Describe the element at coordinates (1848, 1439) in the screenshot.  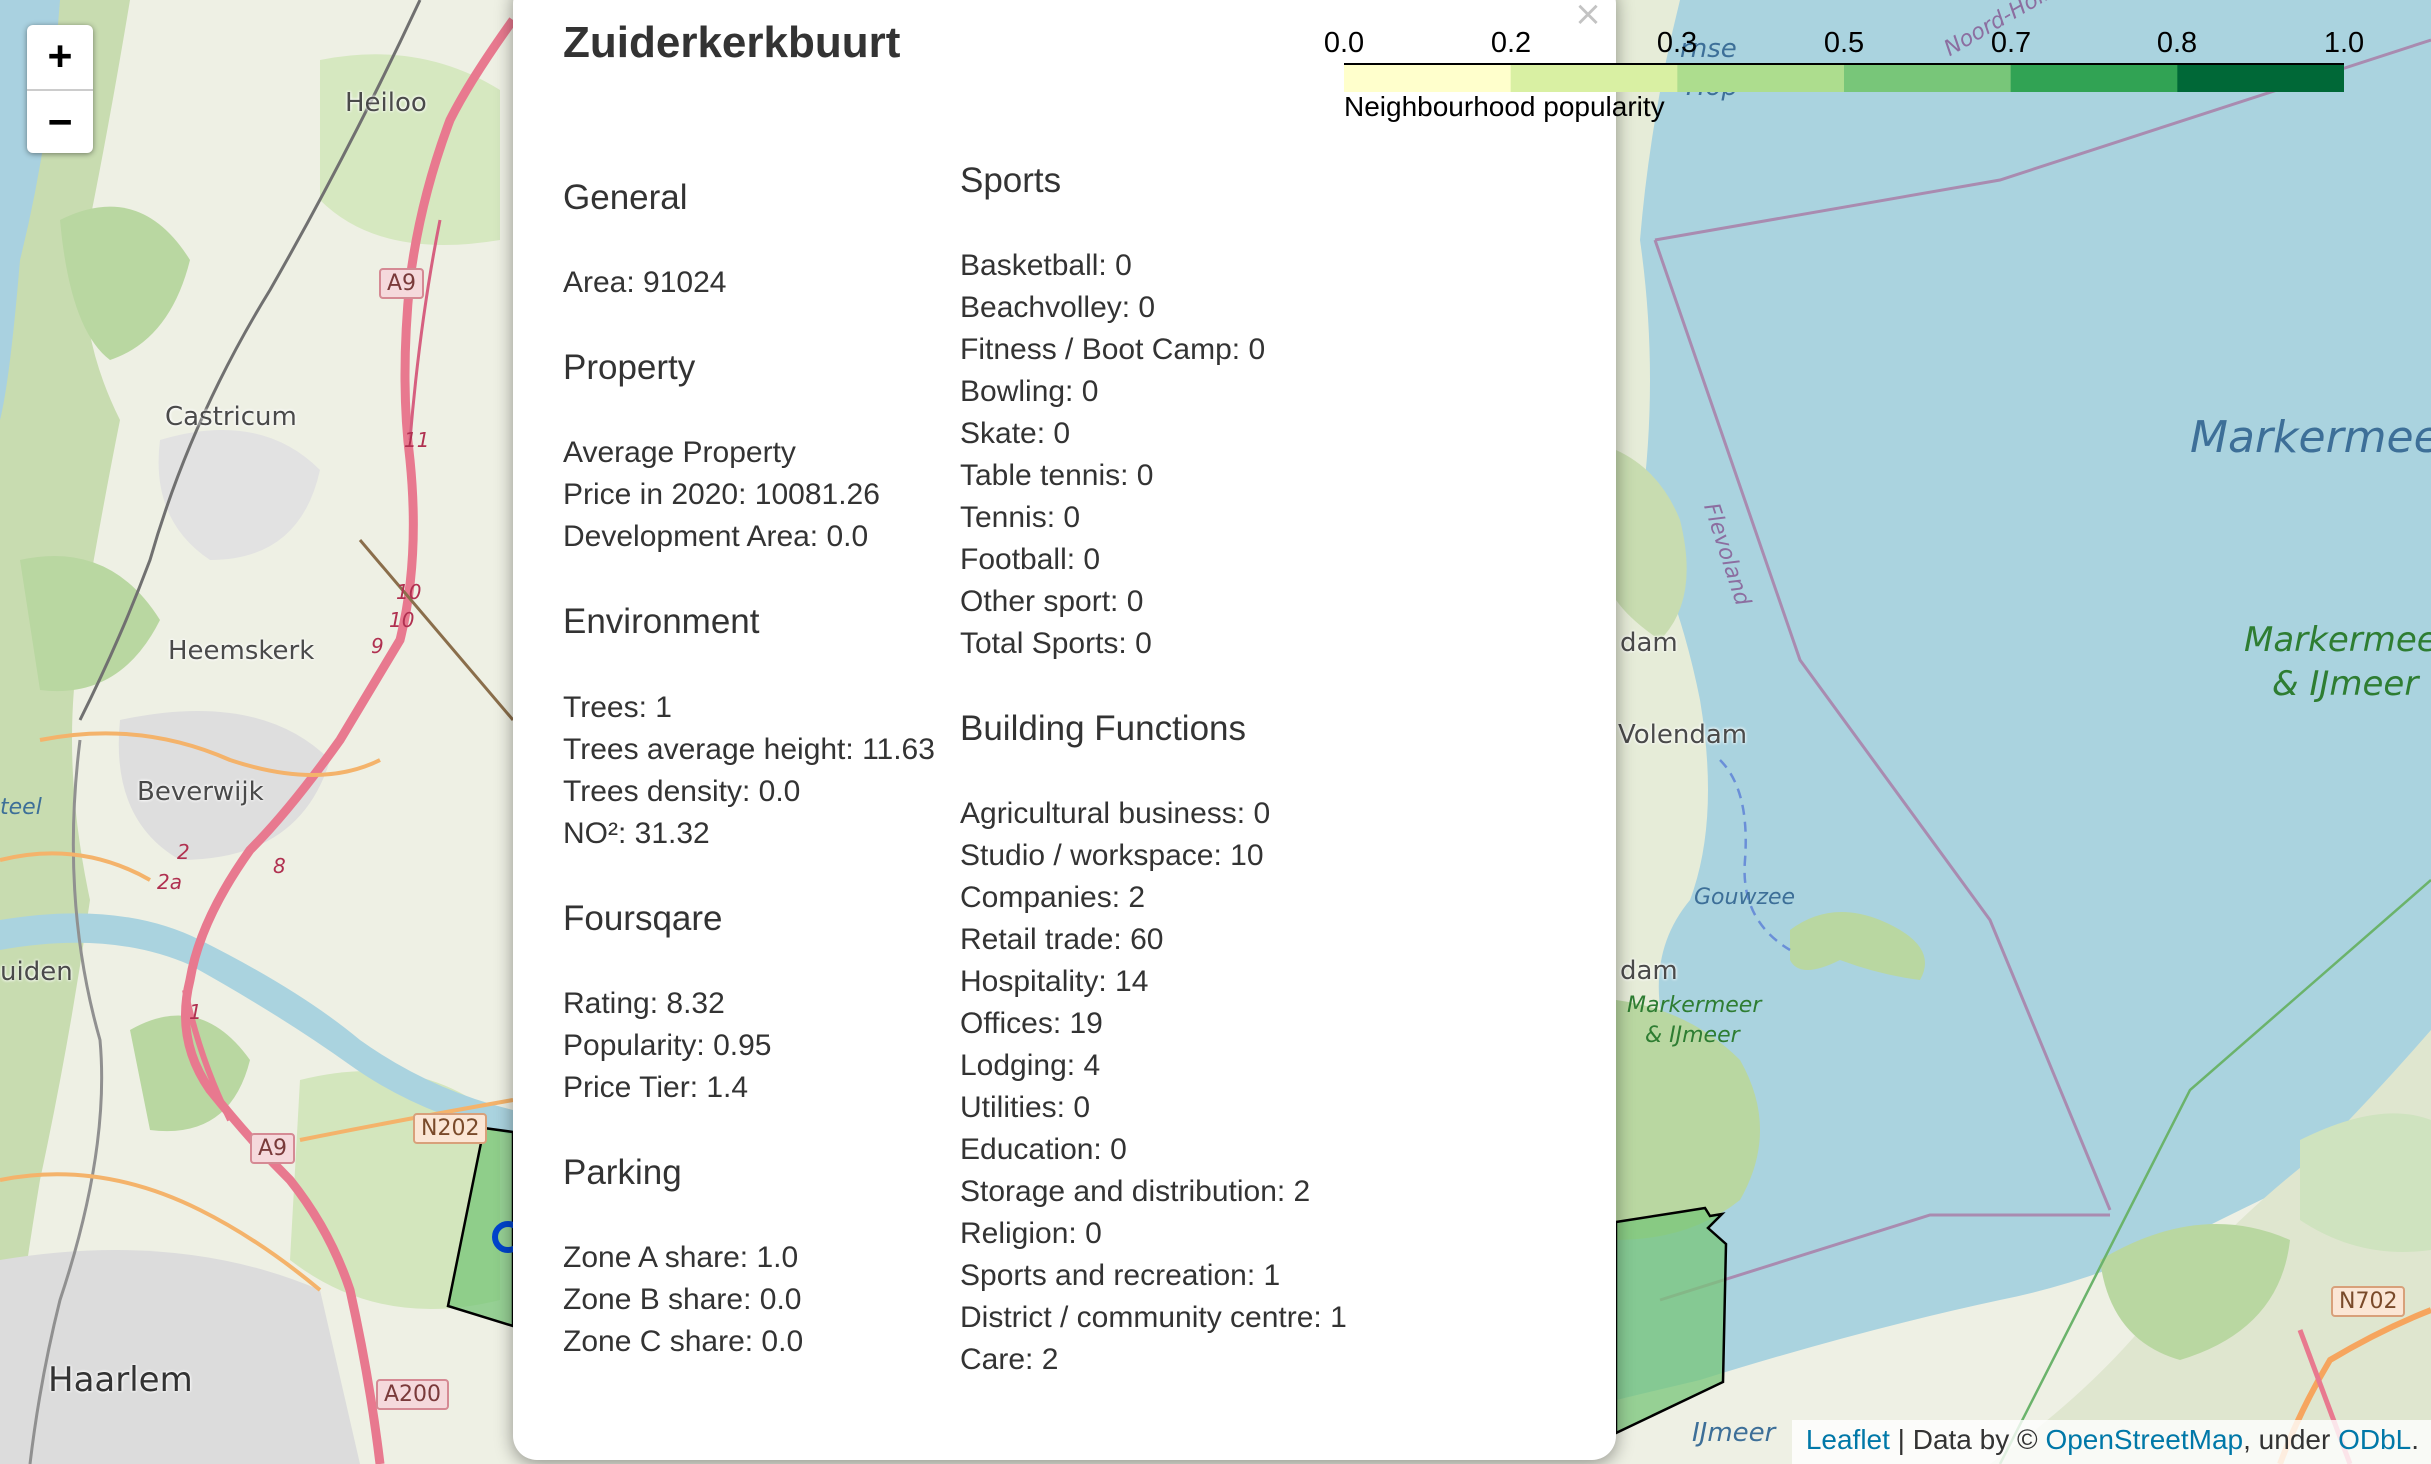
I see `leaflet-link: Leaflet` at that location.